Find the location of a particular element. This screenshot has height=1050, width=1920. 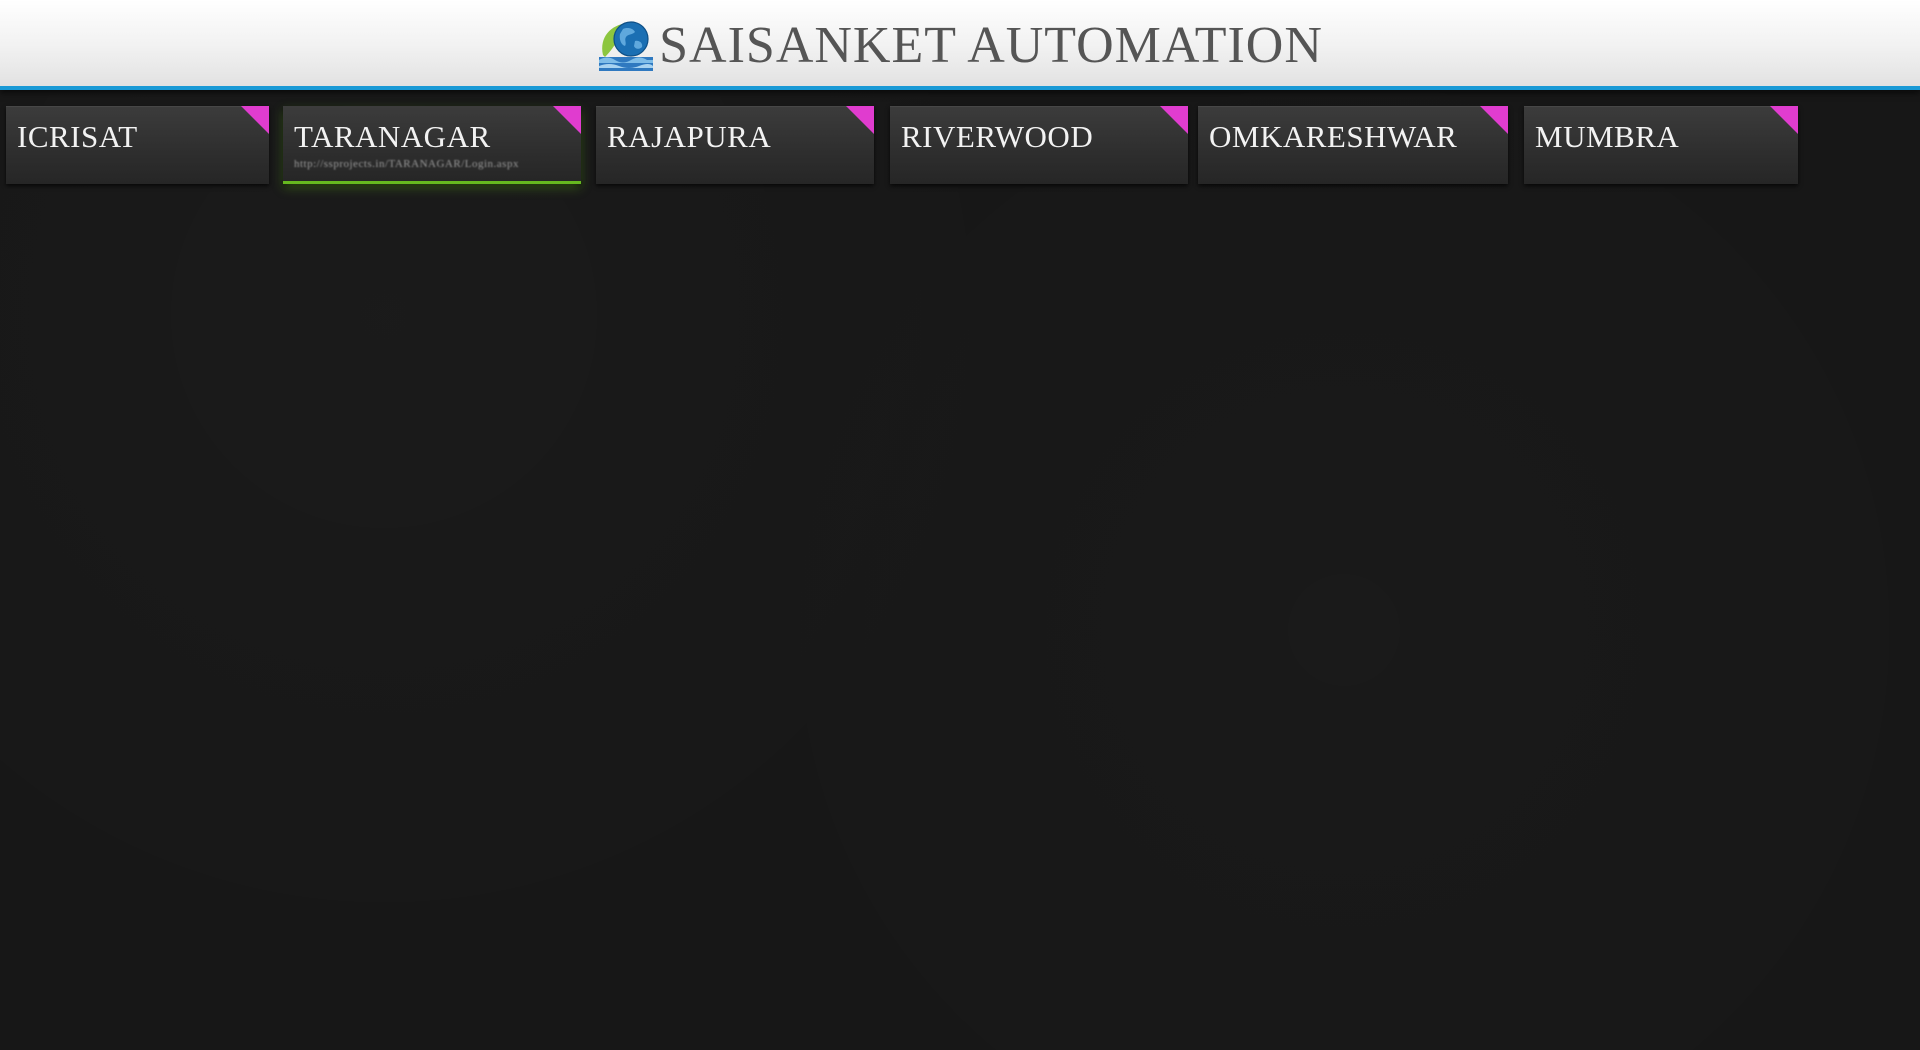

brand: SAISANKET AUTOMATION is located at coordinates (960, 43).